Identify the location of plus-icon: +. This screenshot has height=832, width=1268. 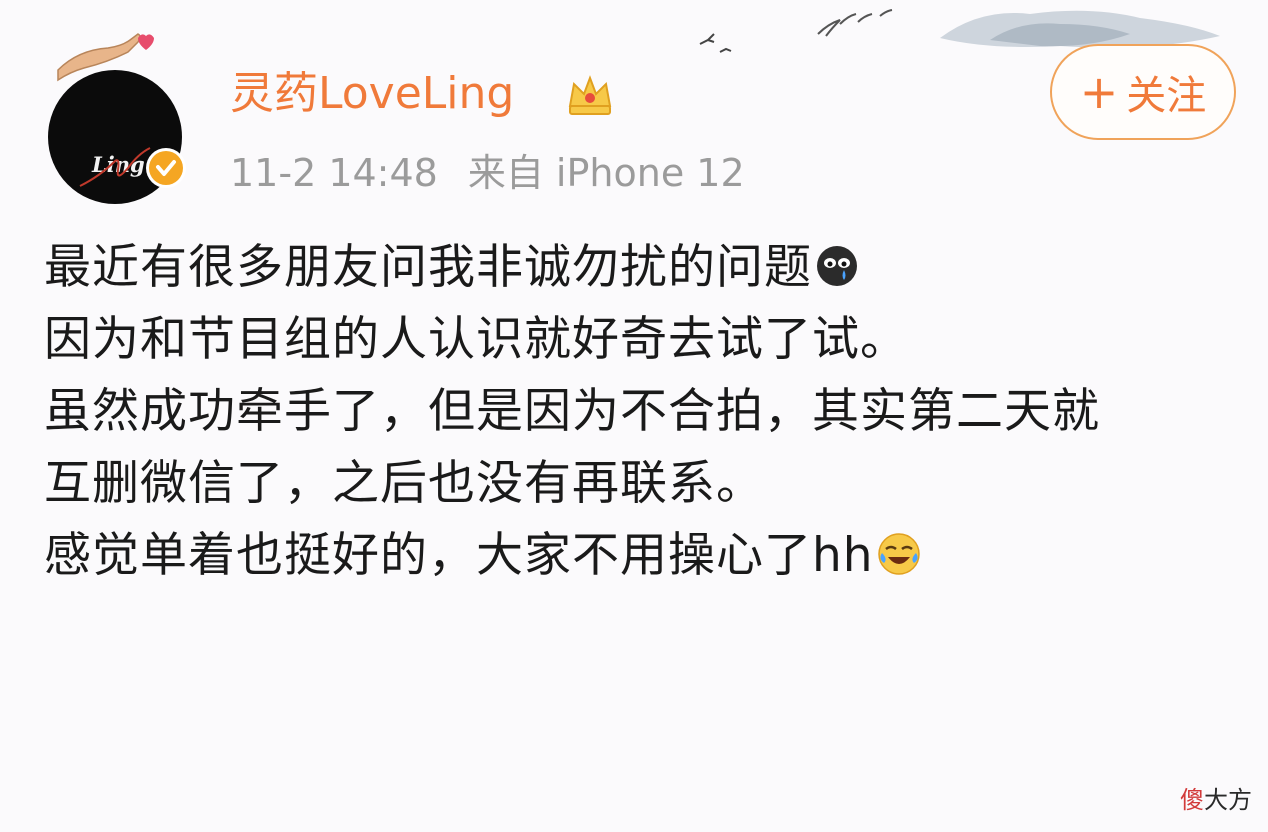
(1099, 92).